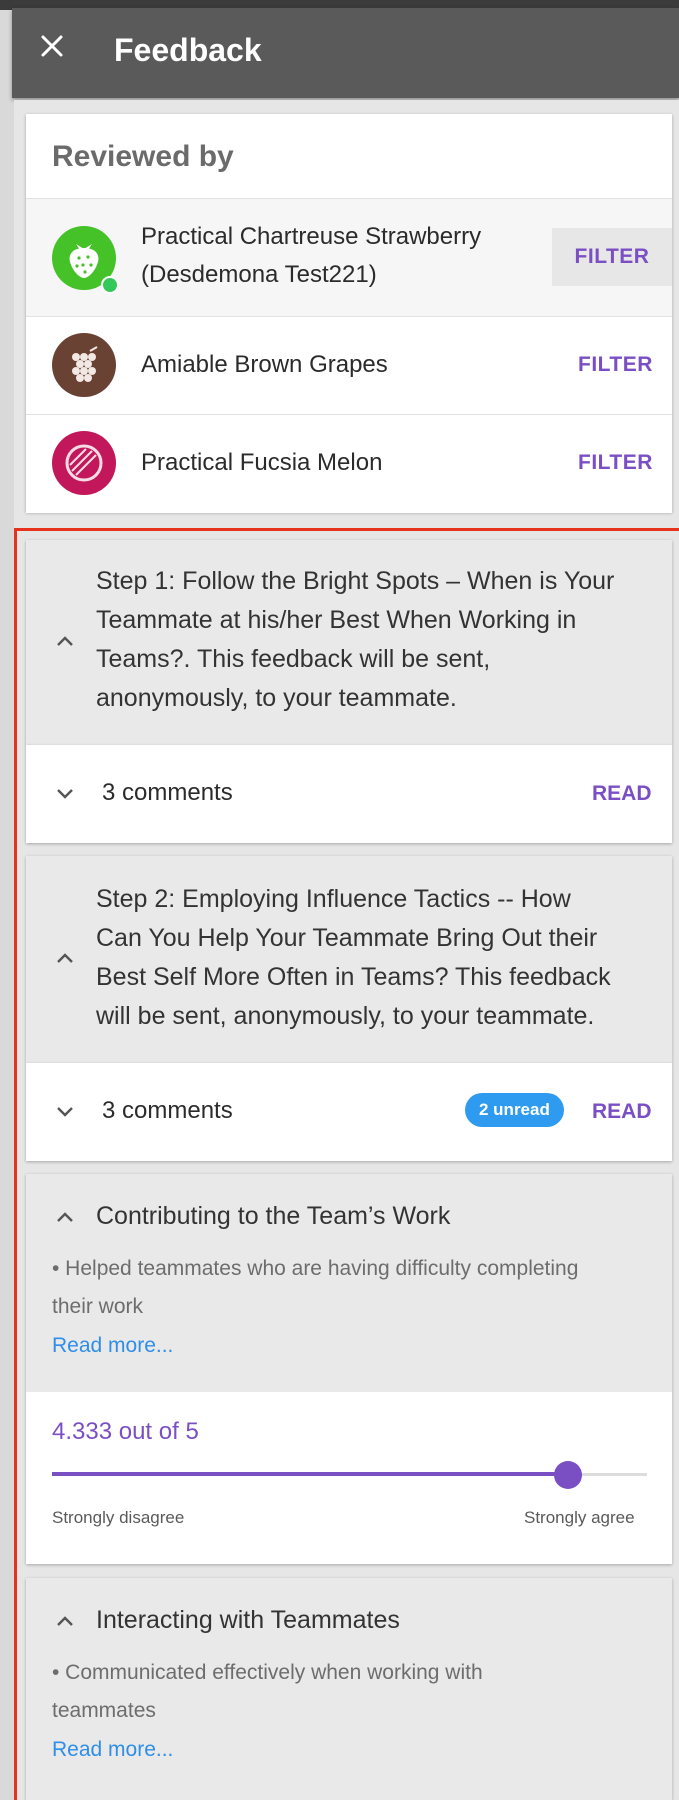 This screenshot has width=679, height=1800. I want to click on rating-description-line: teammates, so click(104, 1710).